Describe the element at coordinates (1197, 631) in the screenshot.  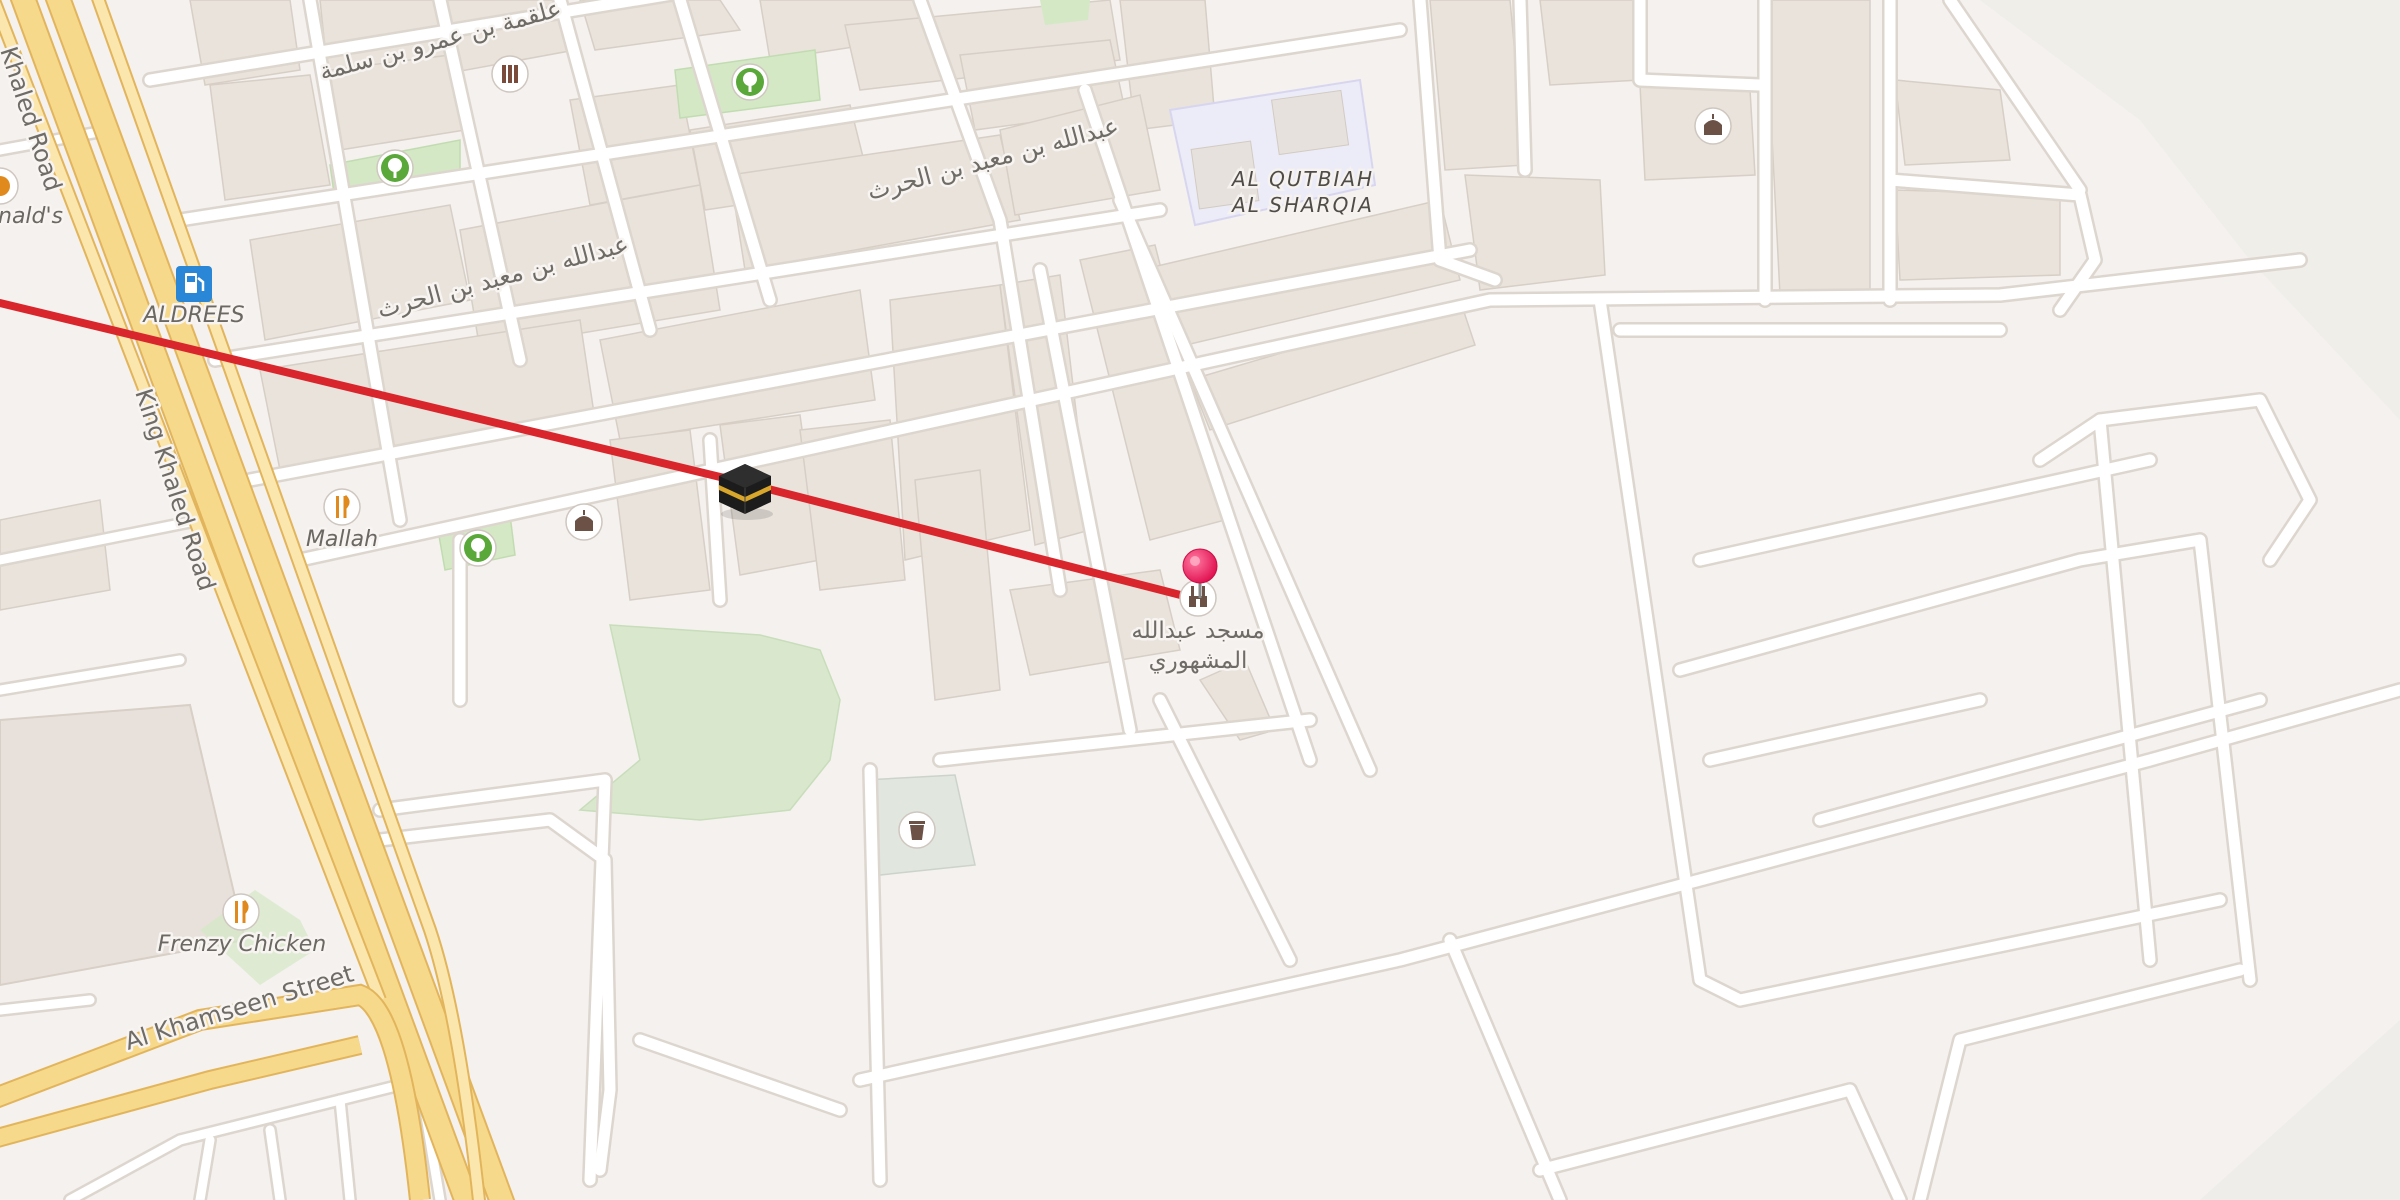
I see `poi-label-mosque-line1: مسجد عبدالله` at that location.